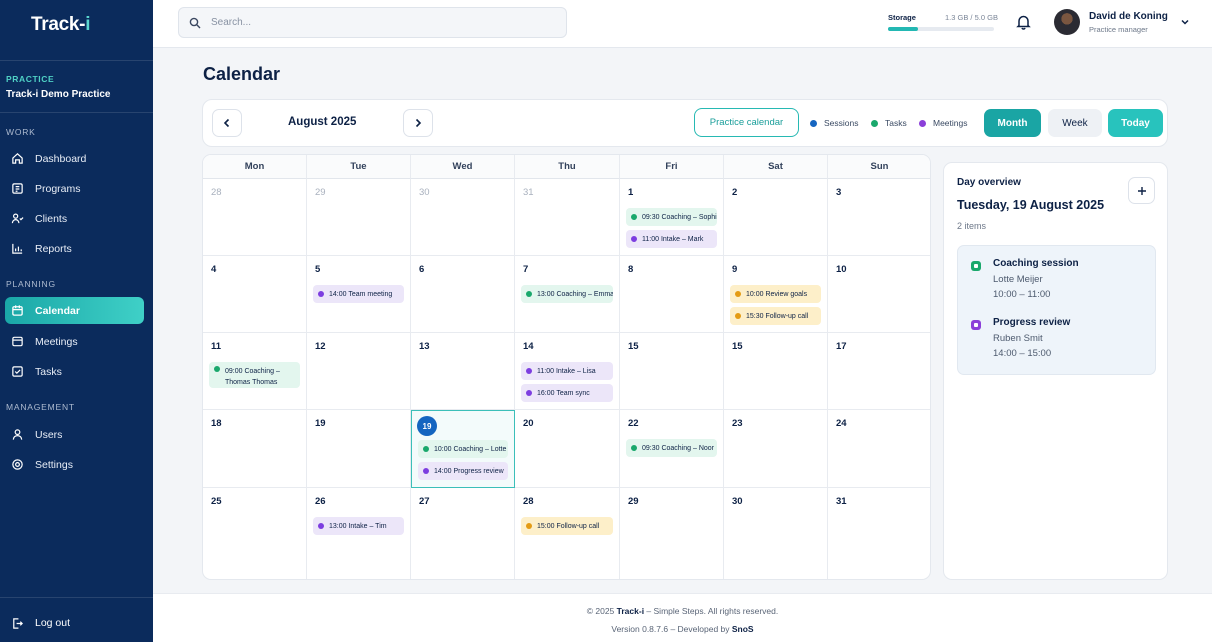 This screenshot has height=642, width=1212. I want to click on add-item-button, so click(1141, 190).